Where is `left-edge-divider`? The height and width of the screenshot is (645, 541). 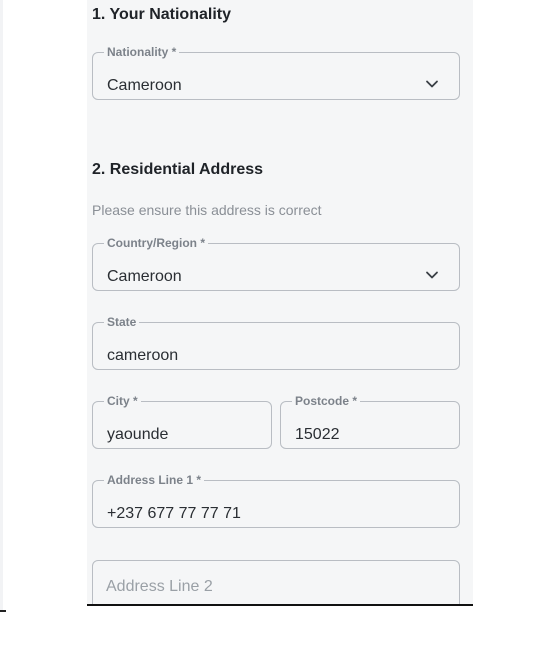
left-edge-divider is located at coordinates (3, 611).